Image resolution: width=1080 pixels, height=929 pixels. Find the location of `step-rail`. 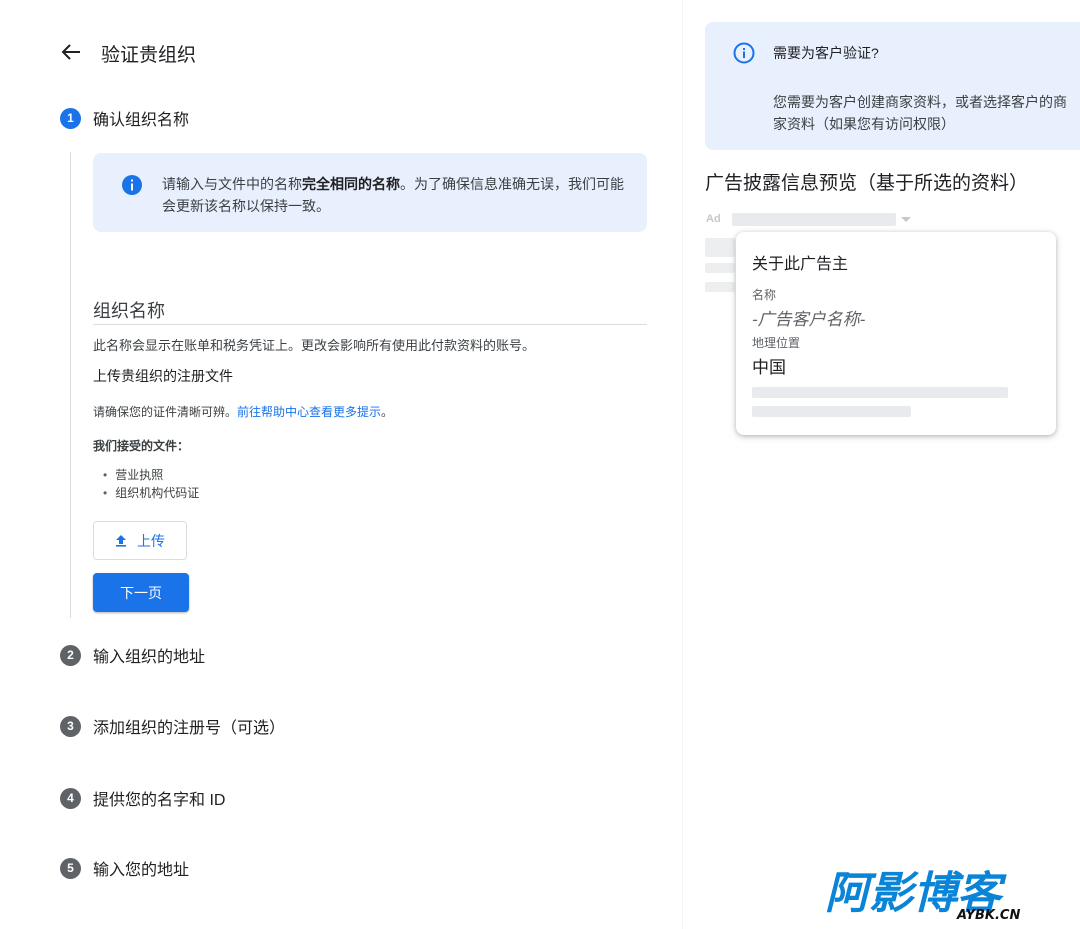

step-rail is located at coordinates (70, 385).